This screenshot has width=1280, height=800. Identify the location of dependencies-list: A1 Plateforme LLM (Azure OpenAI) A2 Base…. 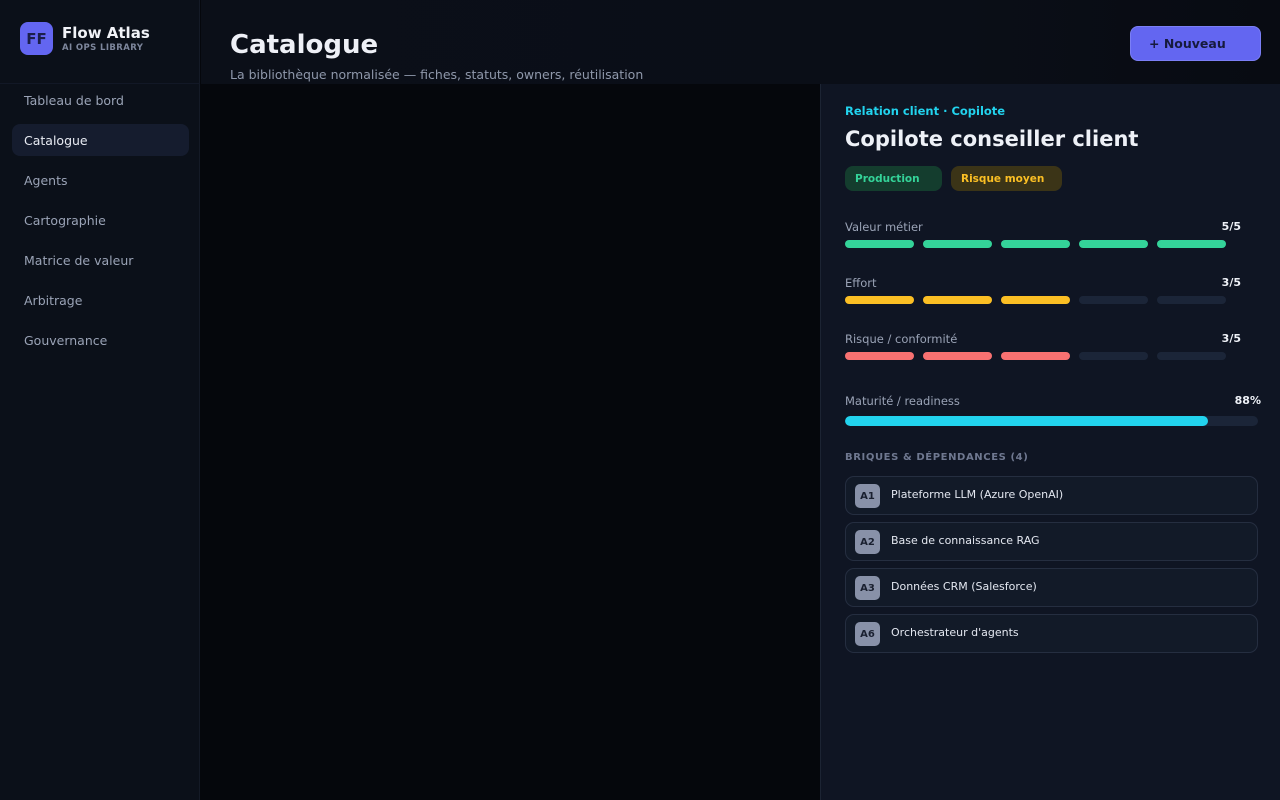
(1051, 568).